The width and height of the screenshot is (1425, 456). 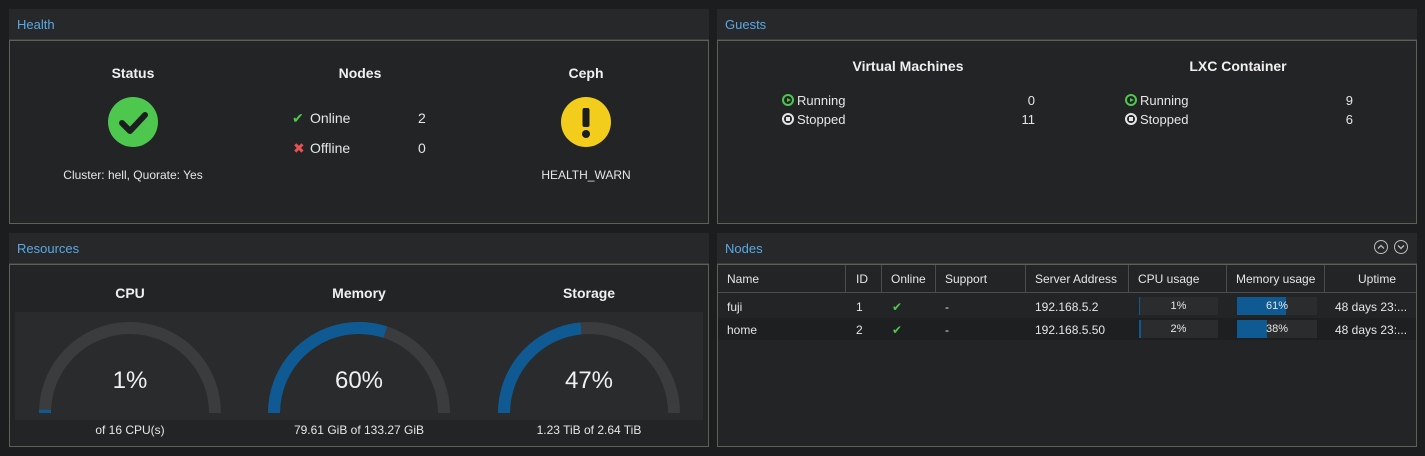 What do you see at coordinates (1076, 279) in the screenshot?
I see `col-server-address: Server Address` at bounding box center [1076, 279].